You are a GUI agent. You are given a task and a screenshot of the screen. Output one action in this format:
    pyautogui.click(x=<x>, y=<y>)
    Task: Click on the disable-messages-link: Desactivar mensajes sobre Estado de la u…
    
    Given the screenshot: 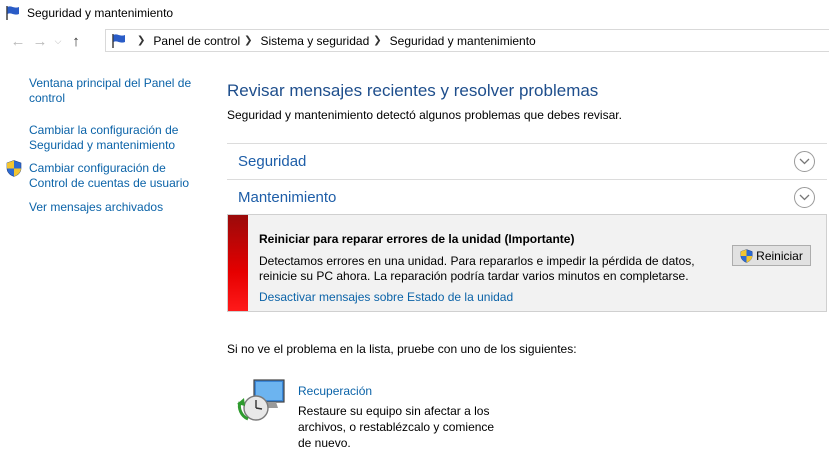 What is the action you would take?
    pyautogui.click(x=386, y=297)
    